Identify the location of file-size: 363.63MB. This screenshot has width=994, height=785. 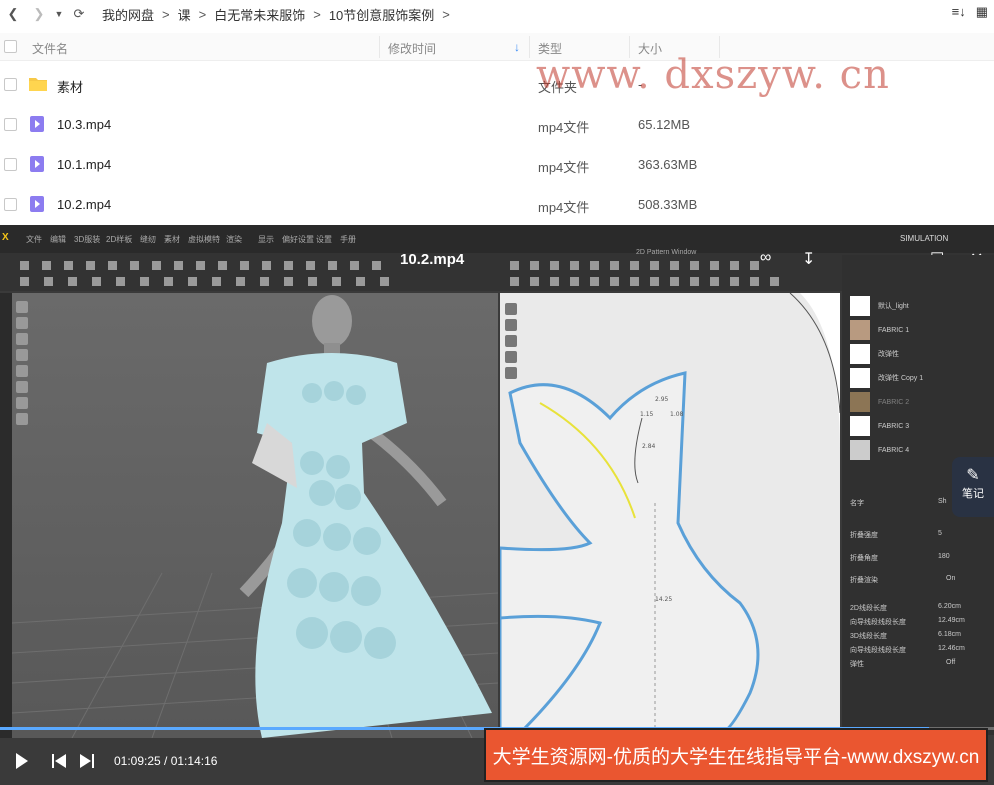
(668, 164).